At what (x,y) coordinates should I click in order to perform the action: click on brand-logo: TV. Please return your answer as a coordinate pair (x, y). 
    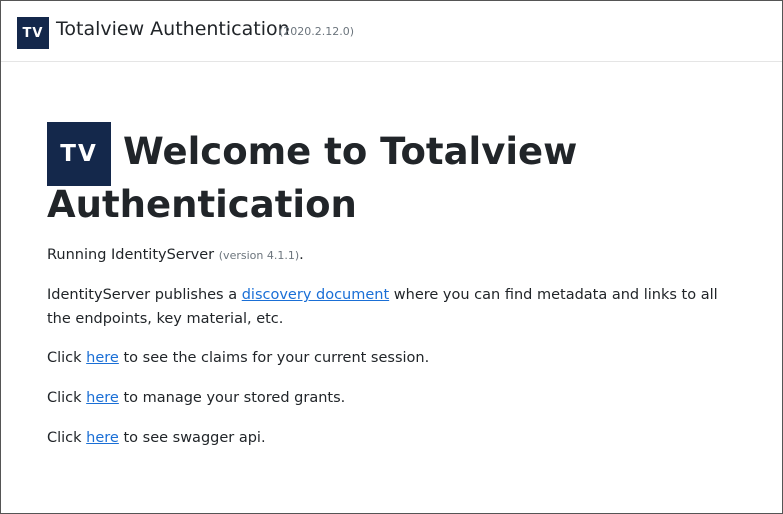
    Looking at the image, I should click on (33, 33).